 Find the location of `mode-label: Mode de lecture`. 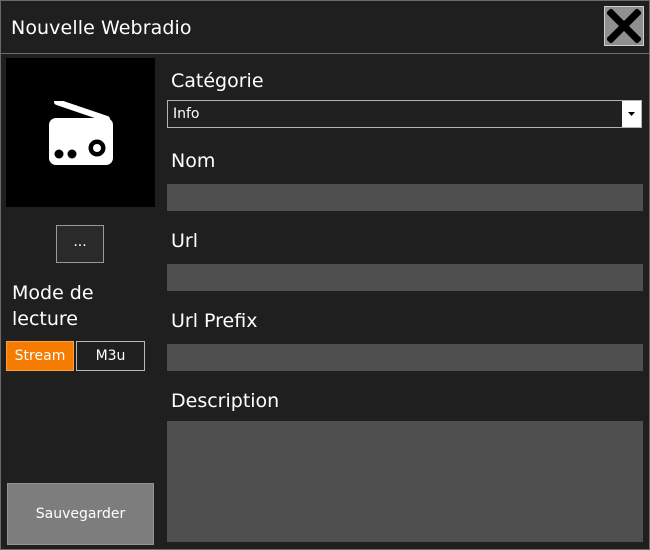

mode-label: Mode de lecture is located at coordinates (53, 306).